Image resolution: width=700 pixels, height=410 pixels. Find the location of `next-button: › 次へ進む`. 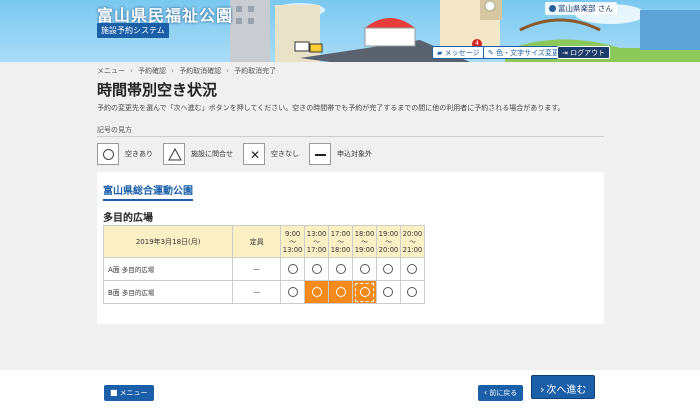

next-button: › 次へ進む is located at coordinates (563, 387).